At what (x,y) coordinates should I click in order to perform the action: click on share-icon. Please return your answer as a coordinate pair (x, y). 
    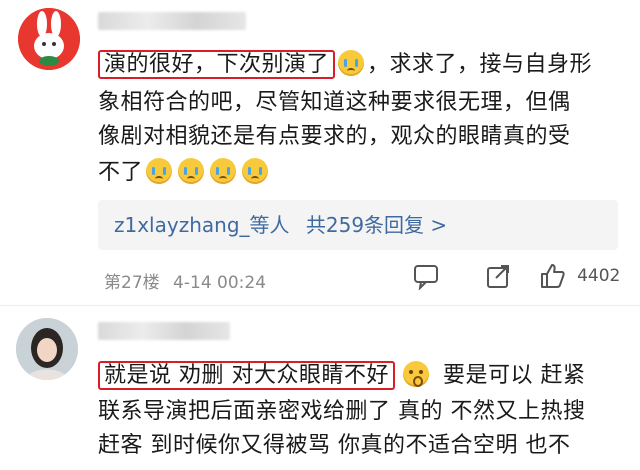
    Looking at the image, I should click on (498, 277).